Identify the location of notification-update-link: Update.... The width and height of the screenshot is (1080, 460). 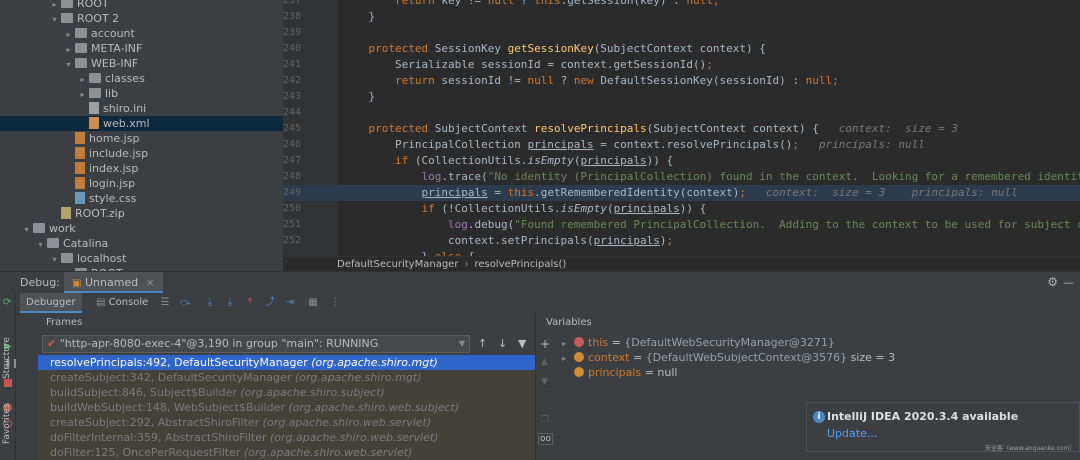
(852, 433).